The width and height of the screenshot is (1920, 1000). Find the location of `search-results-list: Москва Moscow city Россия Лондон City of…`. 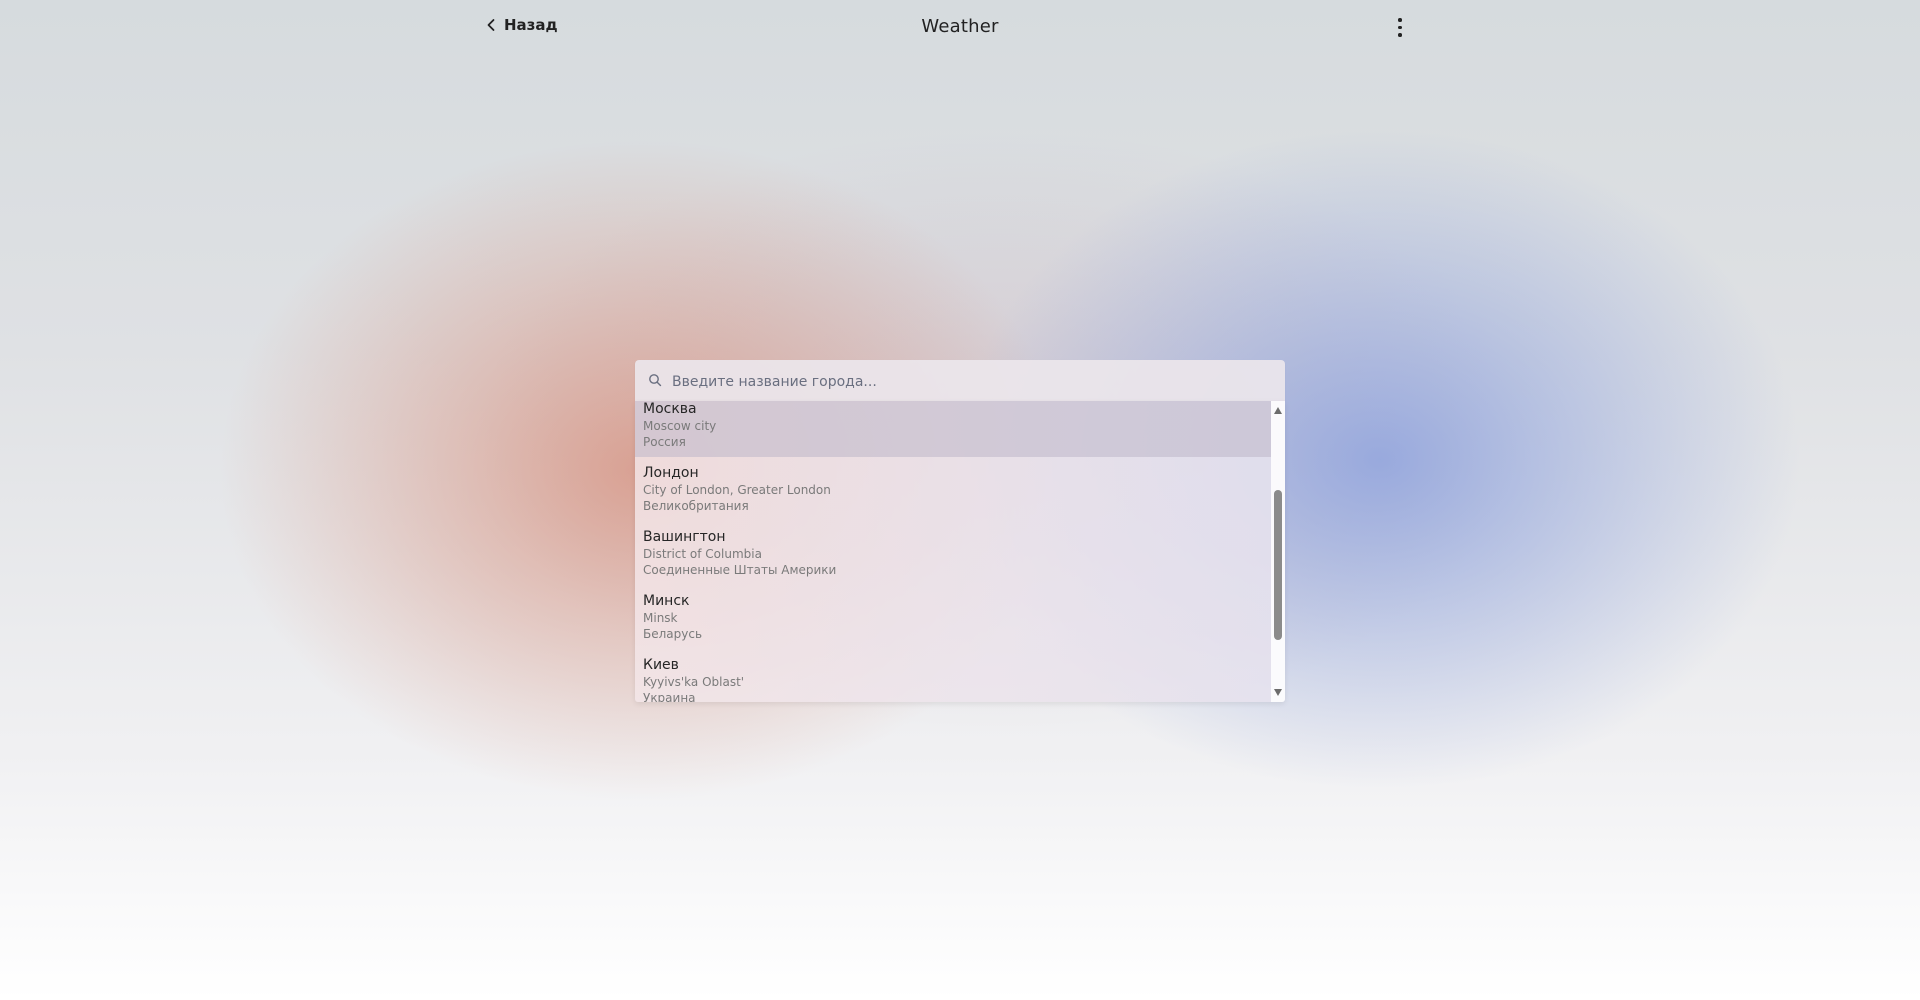

search-results-list: Москва Moscow city Россия Лондон City of… is located at coordinates (960, 551).